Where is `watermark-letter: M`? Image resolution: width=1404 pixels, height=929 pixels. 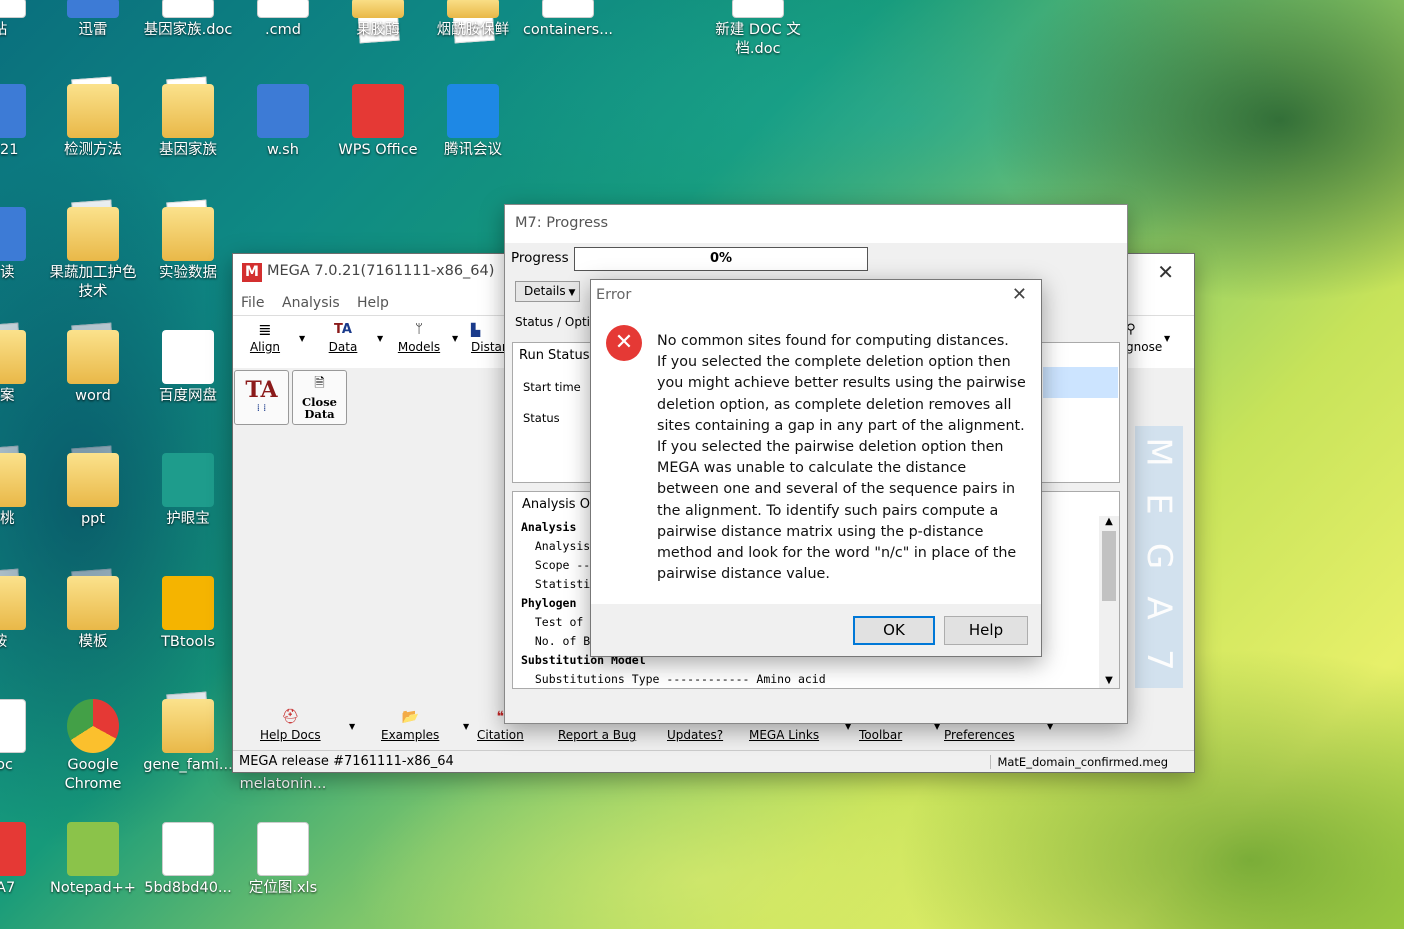 watermark-letter: M is located at coordinates (1159, 452).